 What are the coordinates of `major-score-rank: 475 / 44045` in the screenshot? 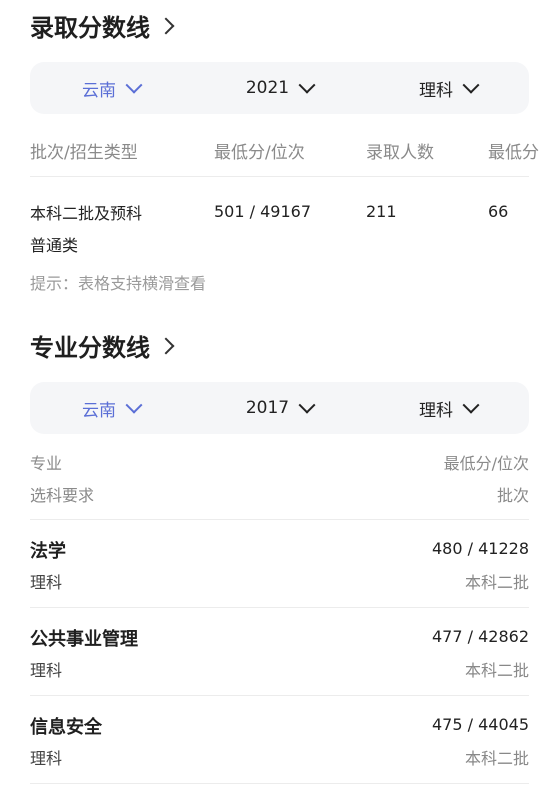 It's located at (480, 724).